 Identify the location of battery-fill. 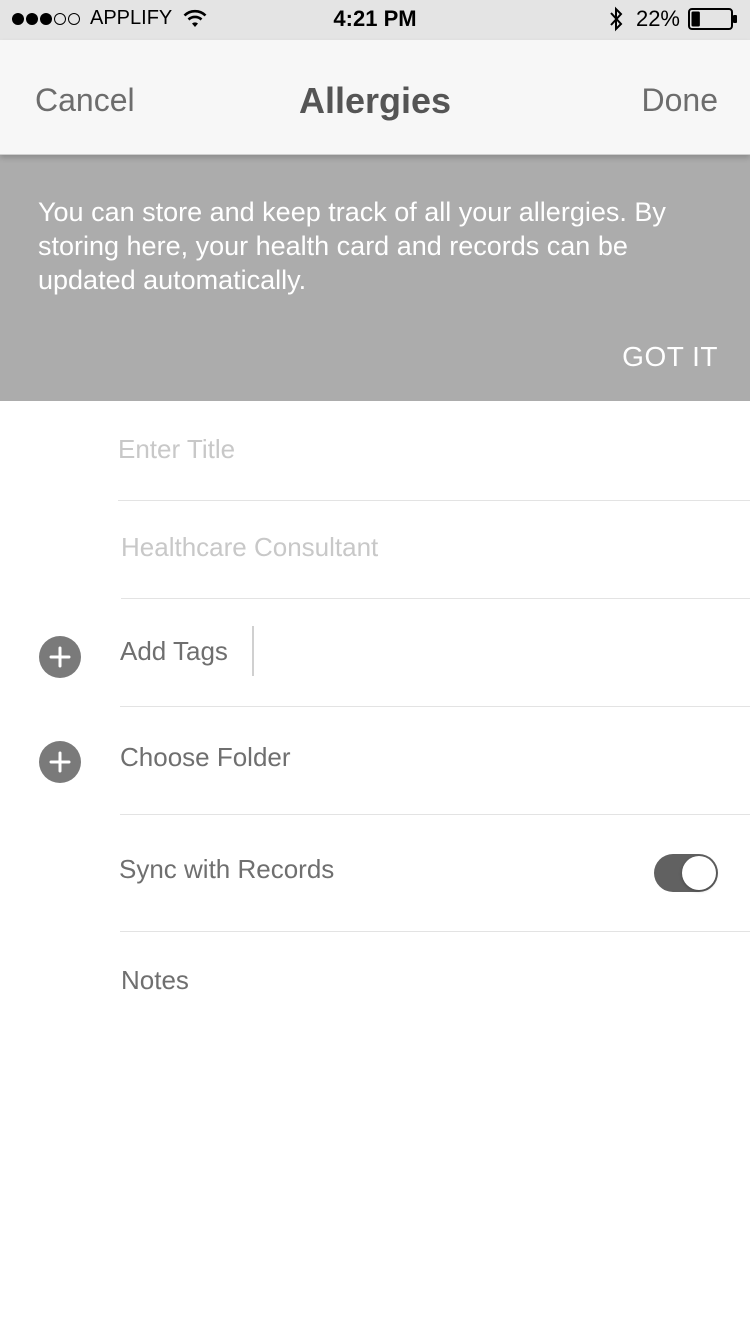
(695, 19).